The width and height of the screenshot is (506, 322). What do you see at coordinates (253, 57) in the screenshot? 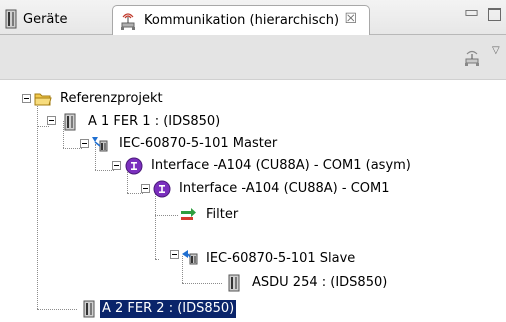
I see `view-toolbar: ▽` at bounding box center [253, 57].